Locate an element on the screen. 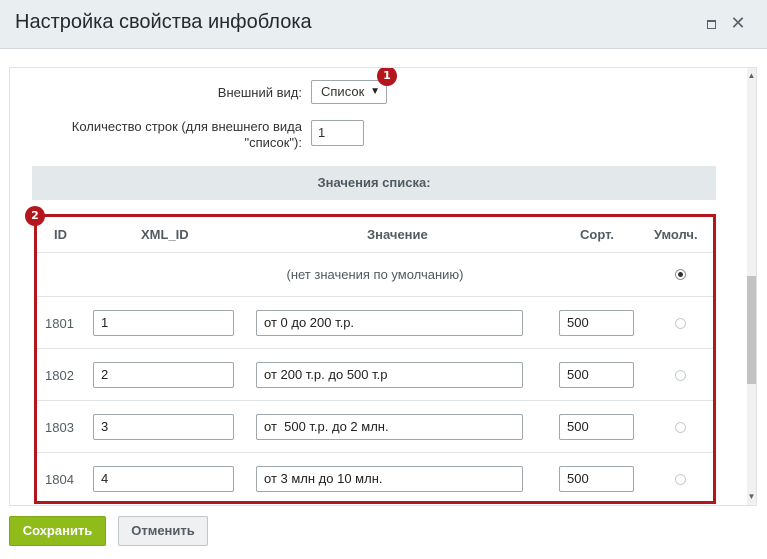 The height and width of the screenshot is (559, 767). value-input: от 200 т.р. до 500 т.р is located at coordinates (389, 375).